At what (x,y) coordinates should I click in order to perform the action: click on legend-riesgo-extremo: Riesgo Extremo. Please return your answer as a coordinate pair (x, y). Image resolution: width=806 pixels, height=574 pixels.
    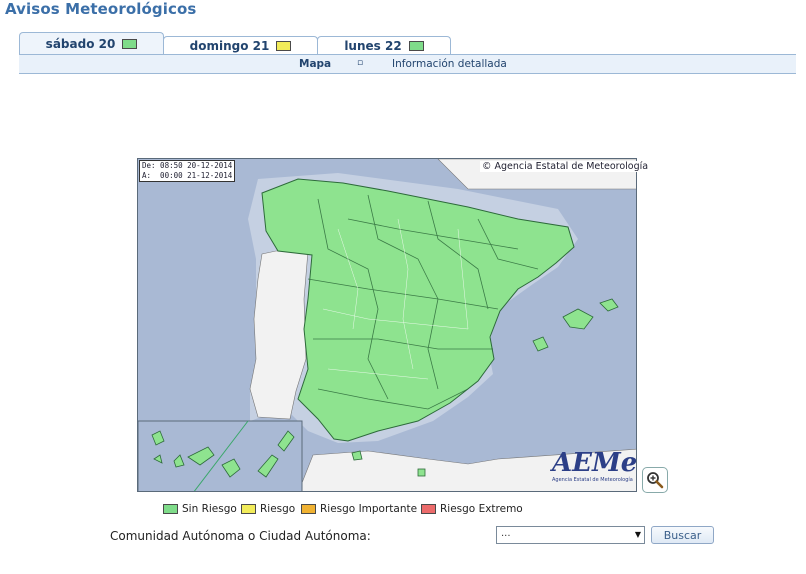
    Looking at the image, I should click on (472, 509).